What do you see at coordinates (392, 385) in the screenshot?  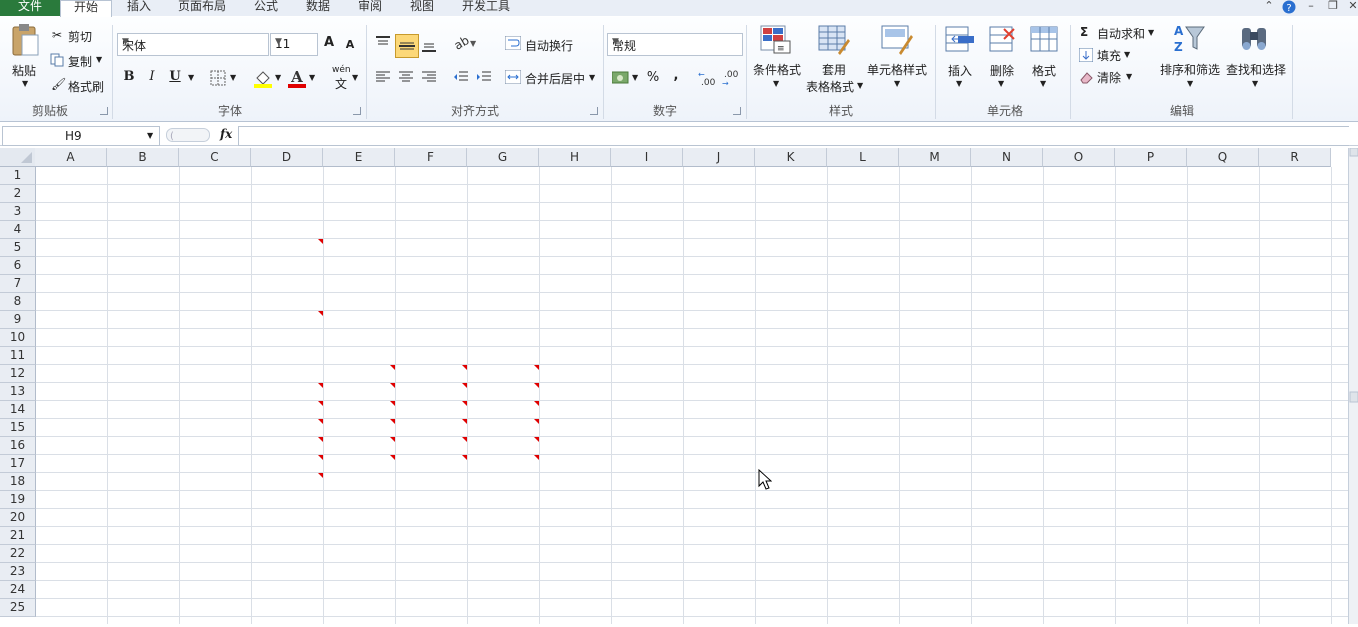 I see `comment-indicator-E13` at bounding box center [392, 385].